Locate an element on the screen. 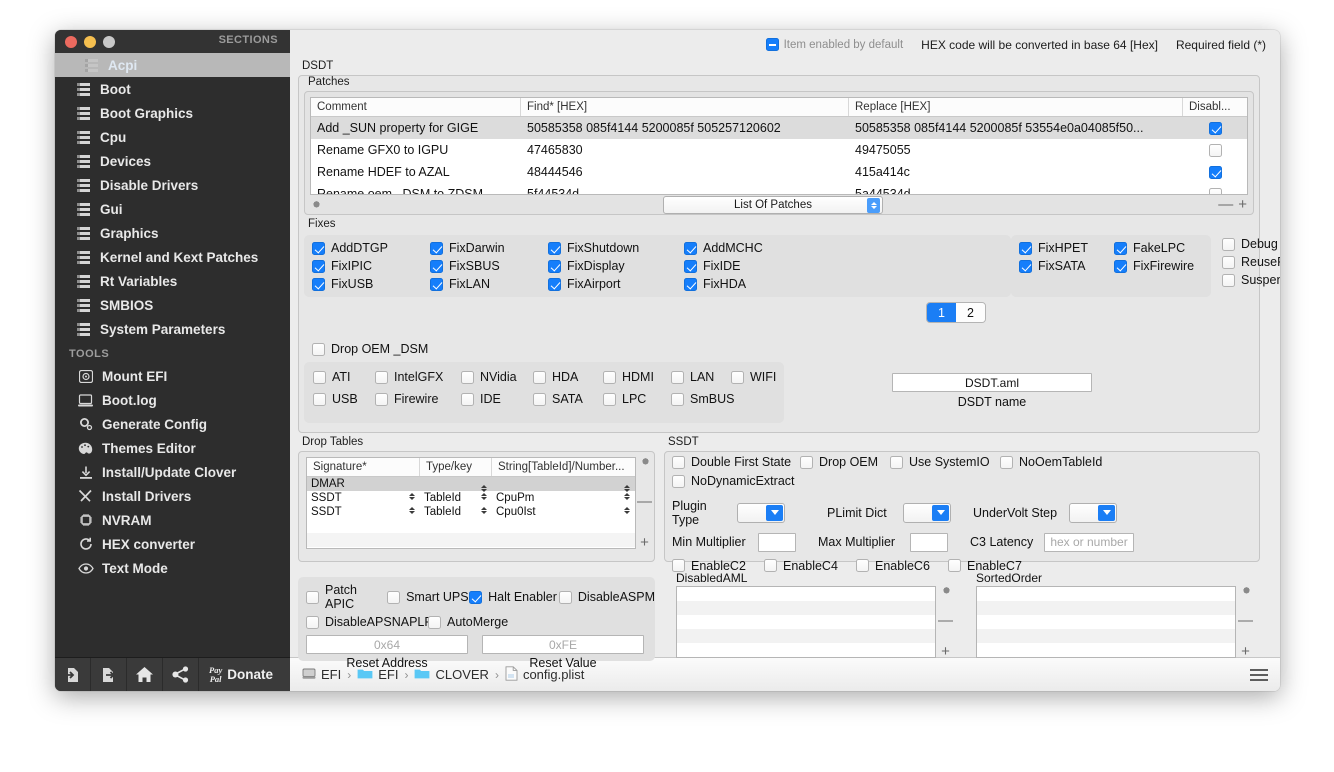 Image resolution: width=1334 pixels, height=772 pixels. add-drop-table-button: + is located at coordinates (645, 542).